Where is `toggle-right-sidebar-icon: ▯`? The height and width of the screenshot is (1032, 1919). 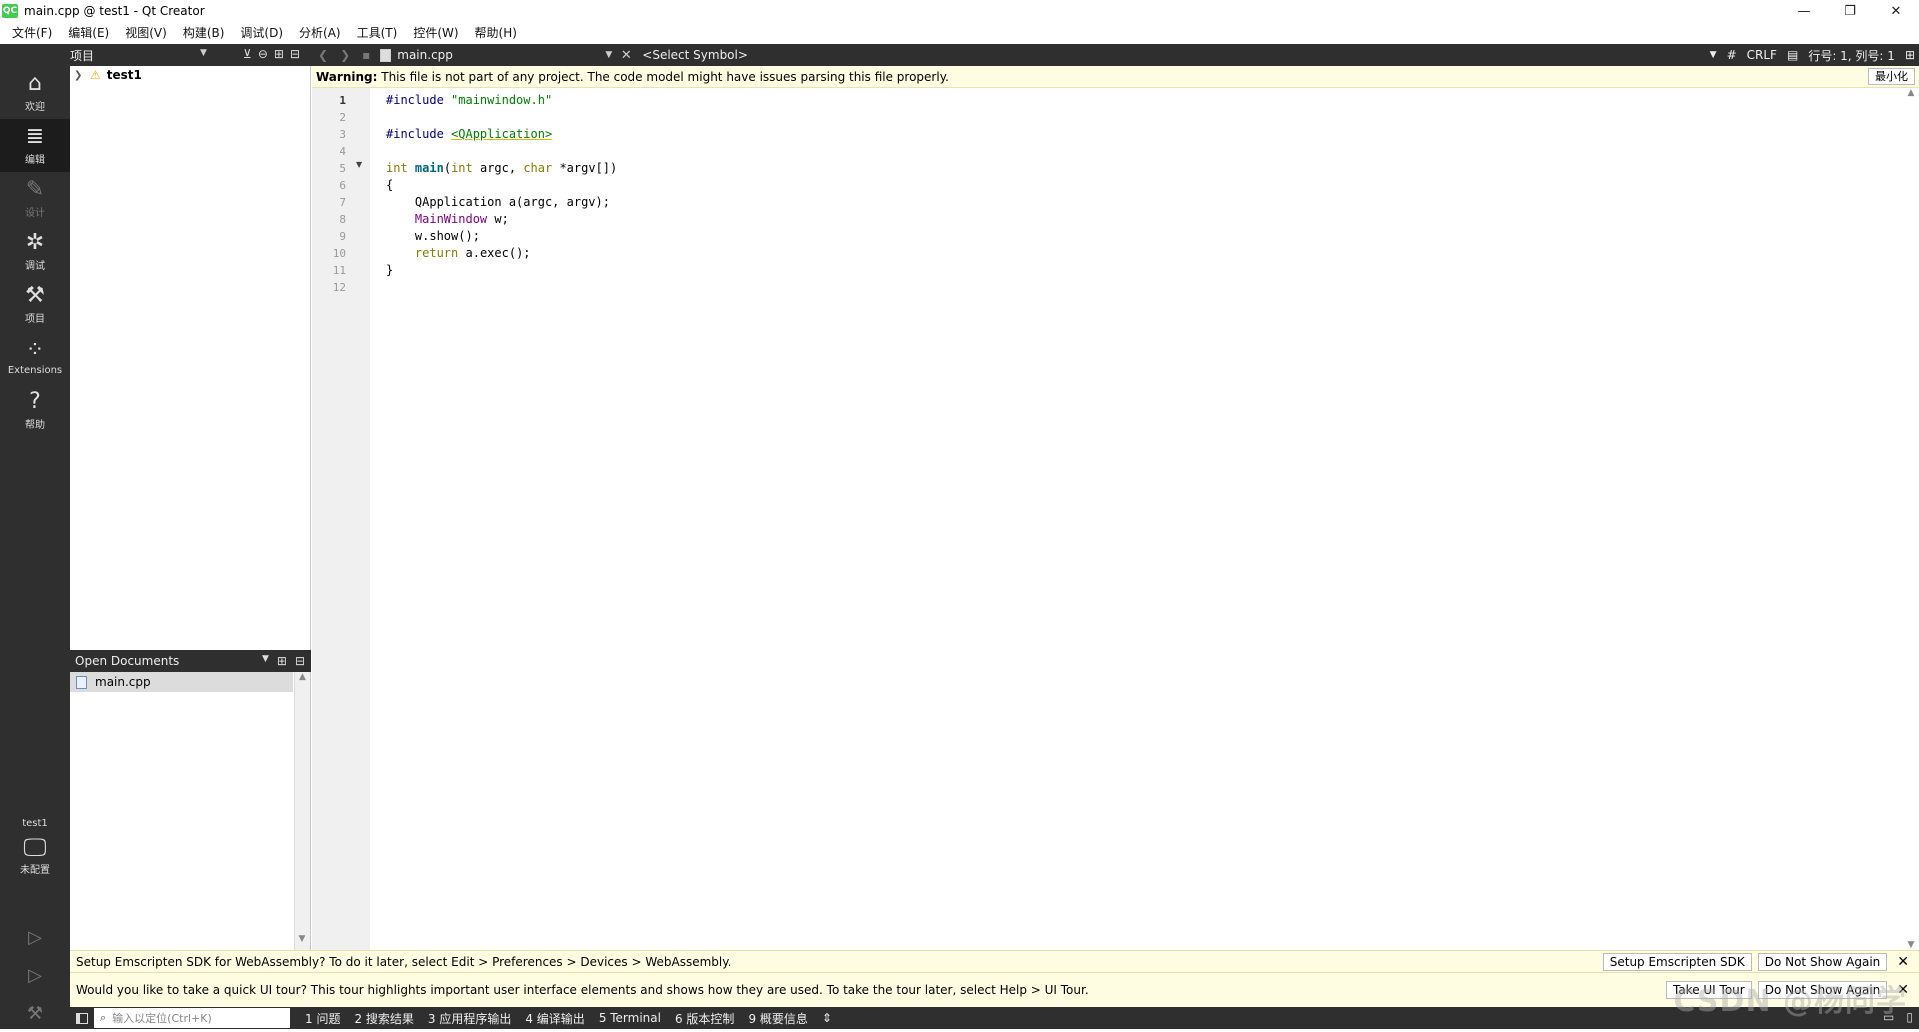
toggle-right-sidebar-icon: ▯ is located at coordinates (1909, 1017).